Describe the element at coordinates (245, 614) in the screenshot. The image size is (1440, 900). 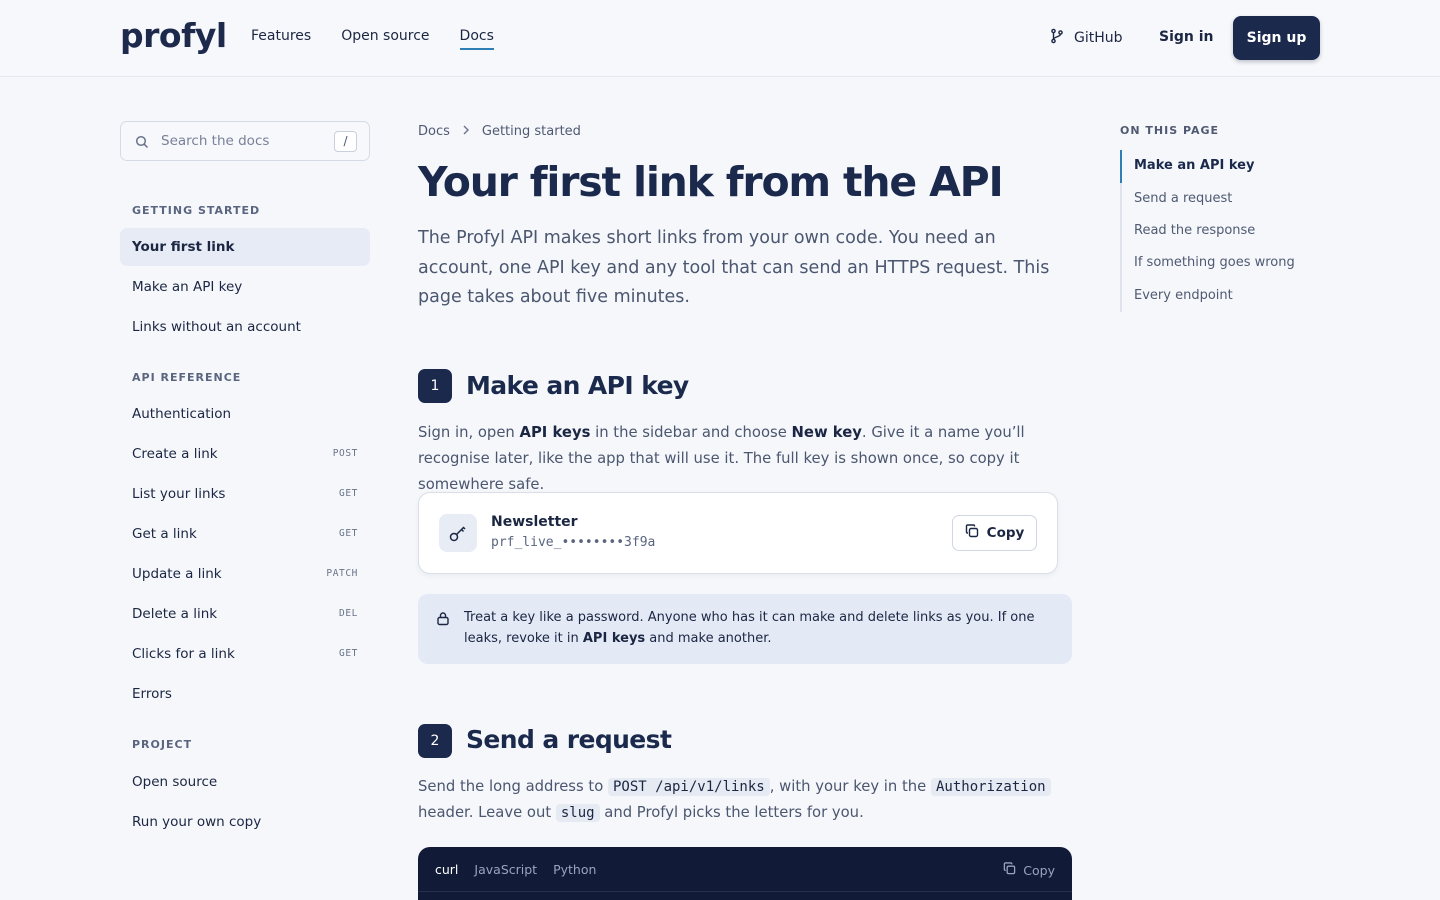
I see `sidebar-item-delete-link: Delete a link DEL` at that location.